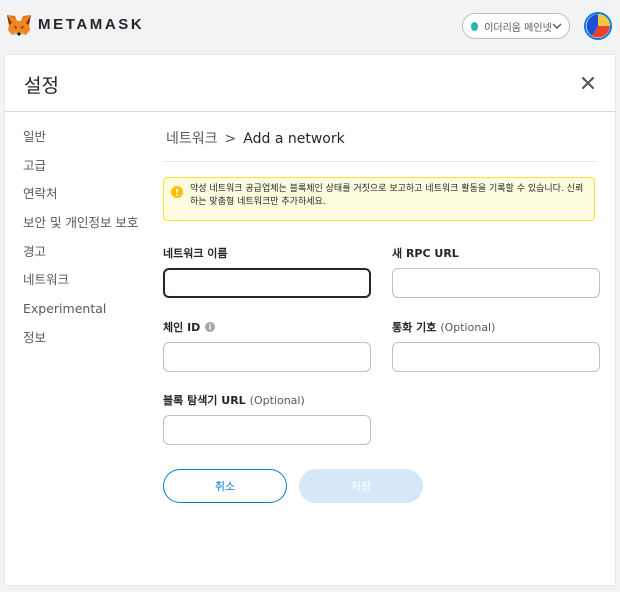 The height and width of the screenshot is (592, 620). I want to click on sidebar-item-about: 정보, so click(93, 342).